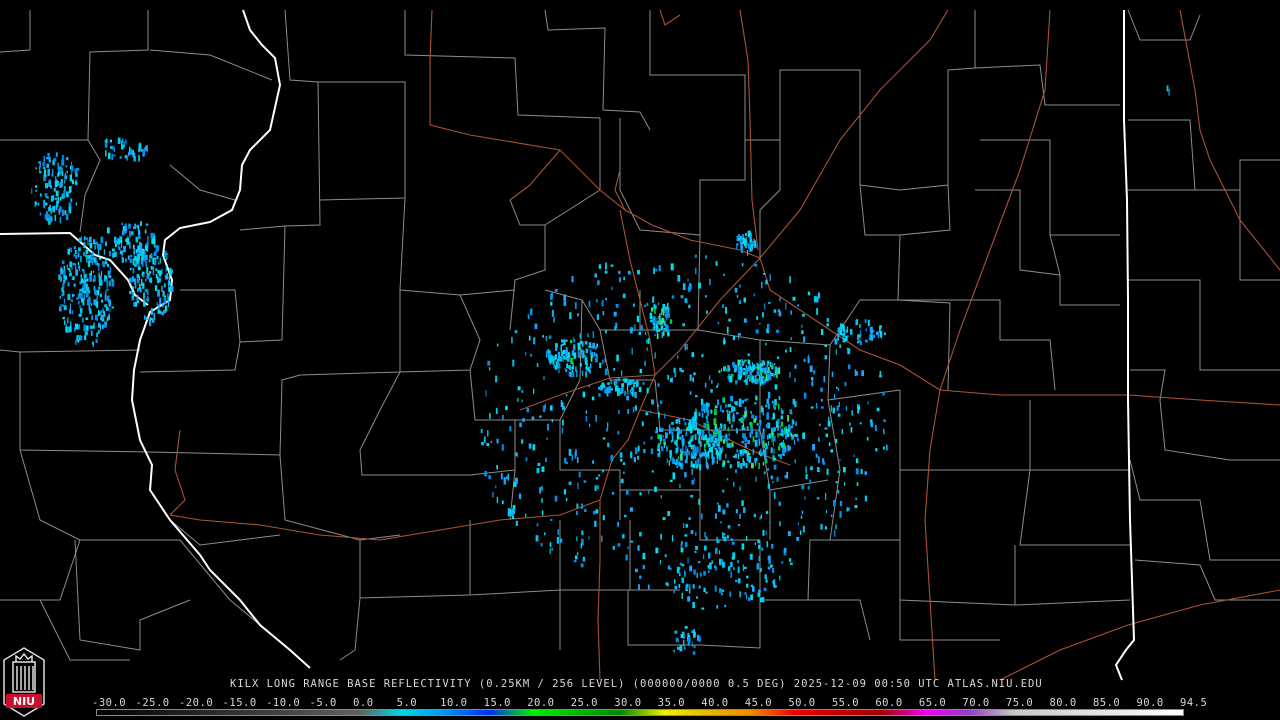  What do you see at coordinates (758, 703) in the screenshot?
I see `colorbar-label: 45.0` at bounding box center [758, 703].